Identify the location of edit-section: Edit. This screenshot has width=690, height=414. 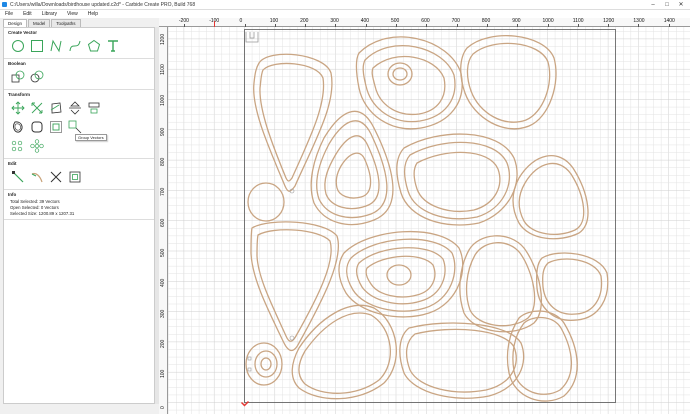
(79, 174).